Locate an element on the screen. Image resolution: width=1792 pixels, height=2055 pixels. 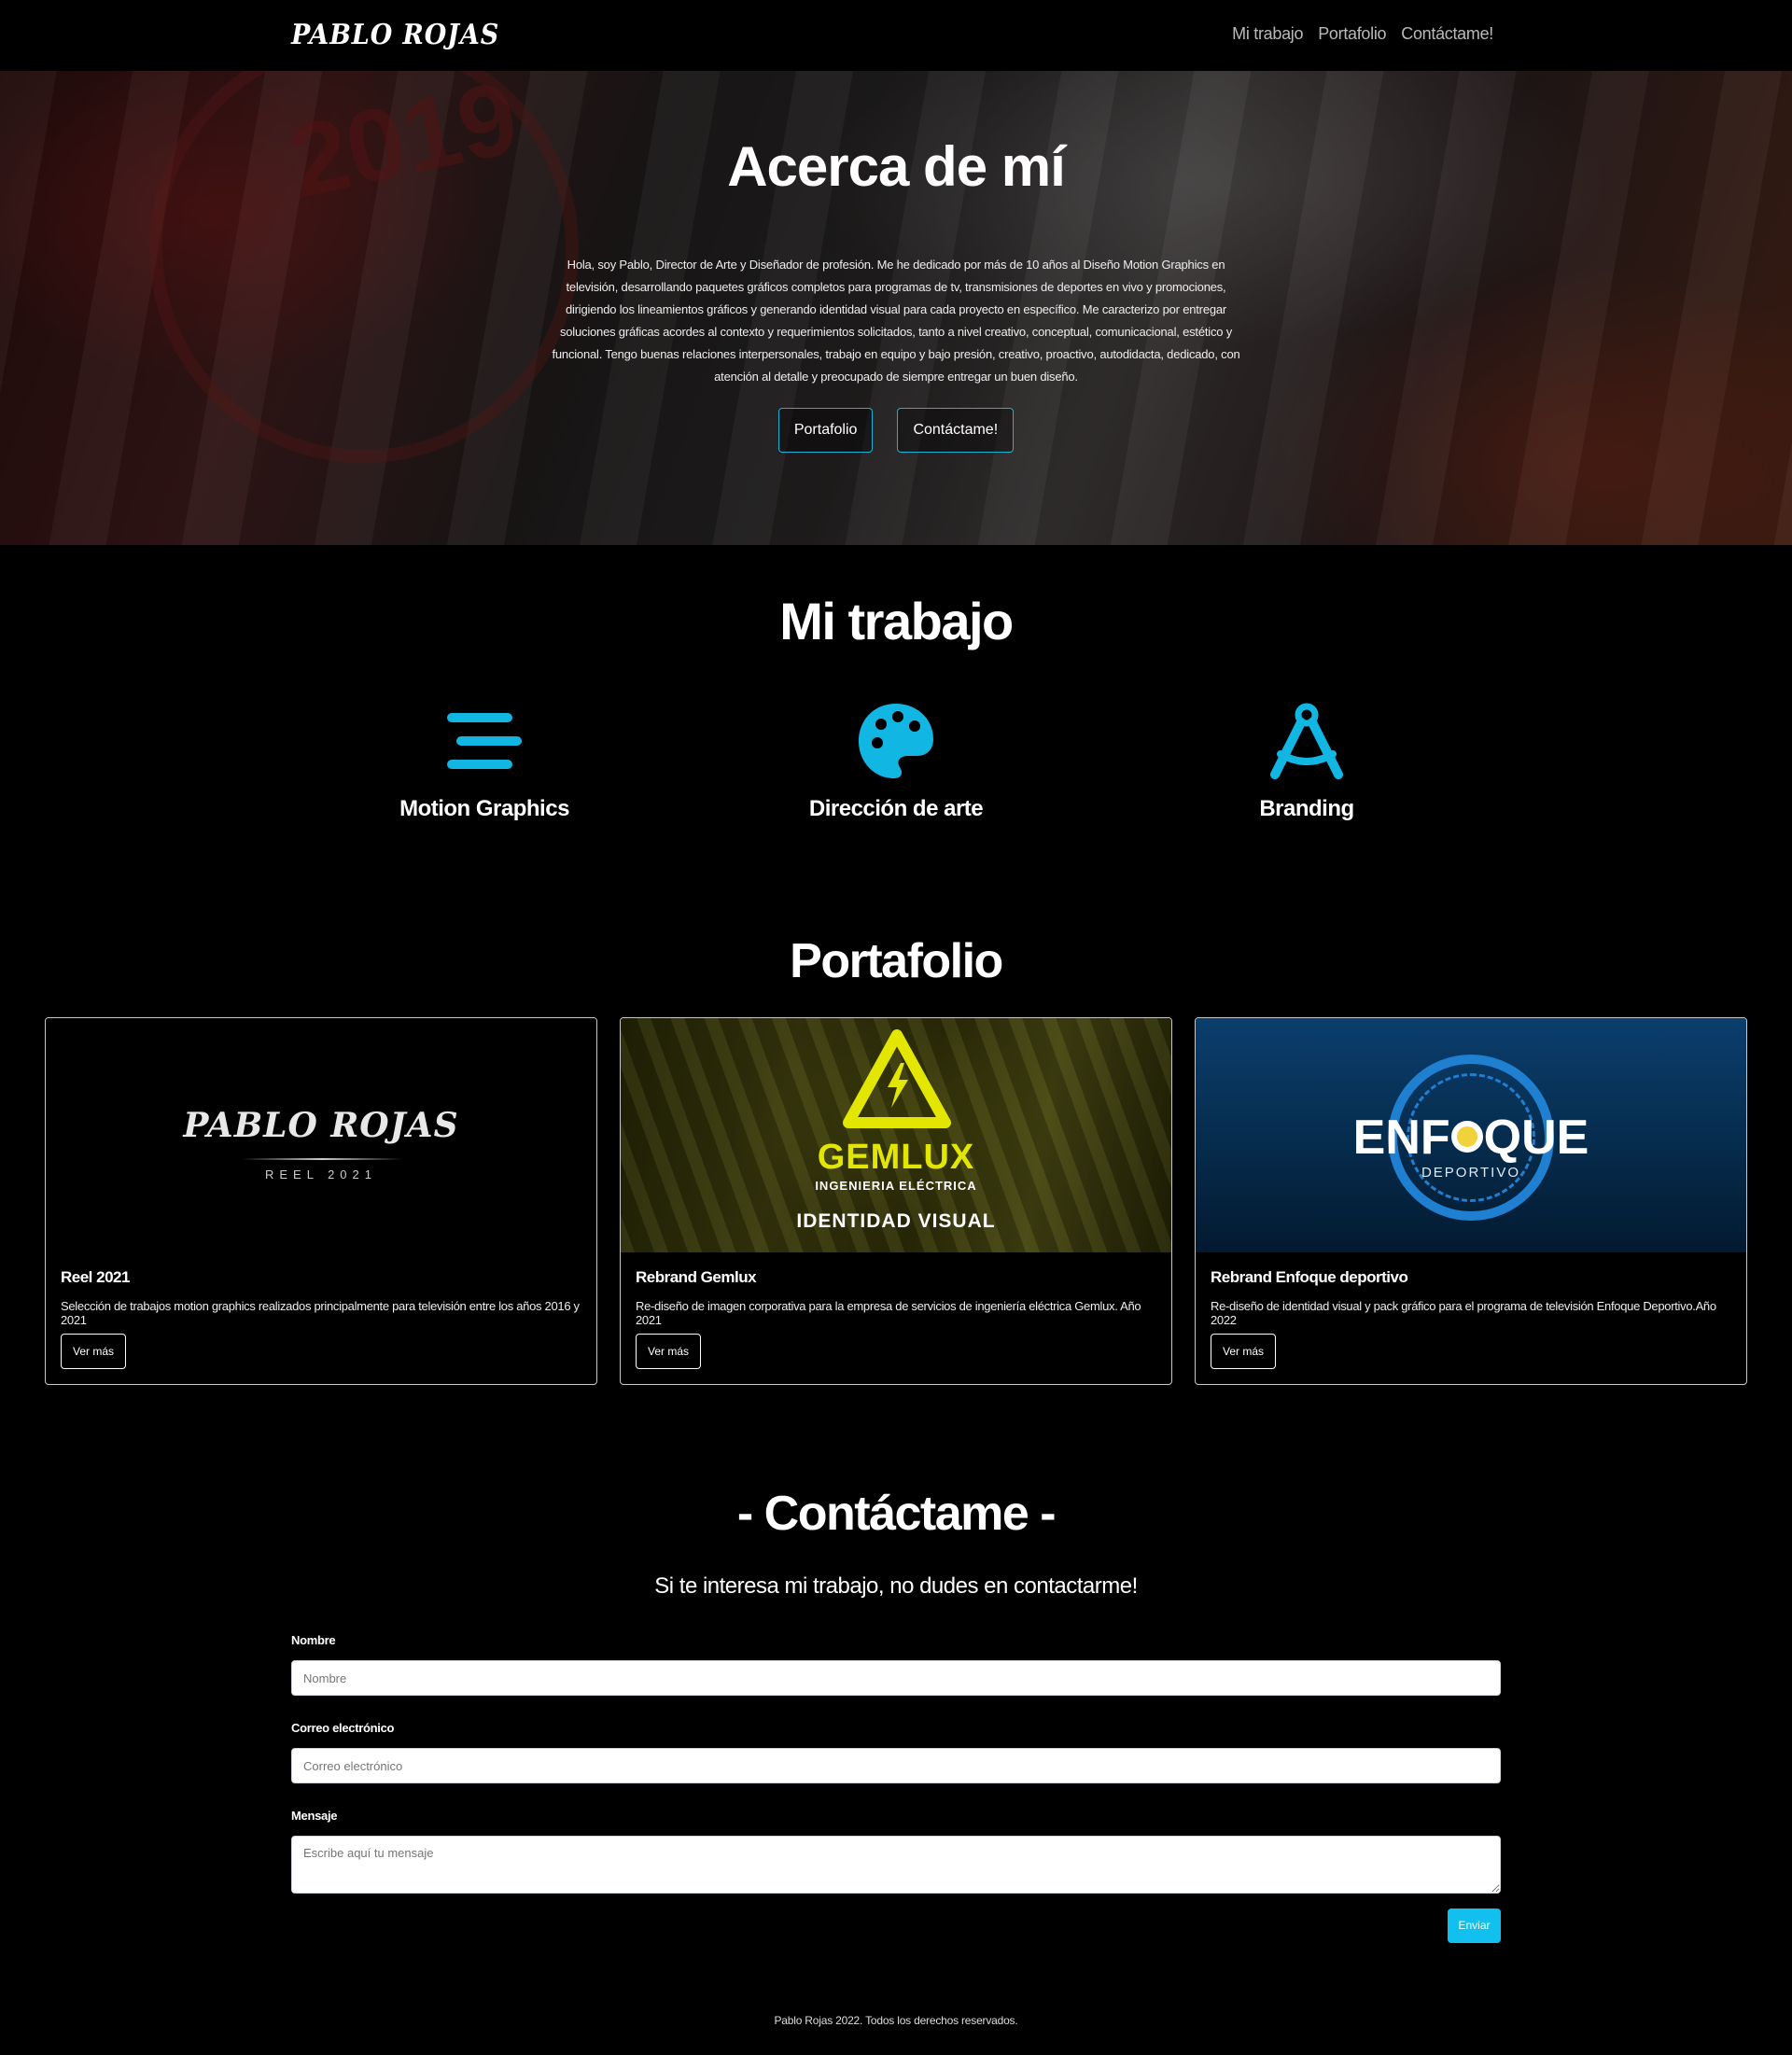
work-item-label: Branding is located at coordinates (1306, 808).